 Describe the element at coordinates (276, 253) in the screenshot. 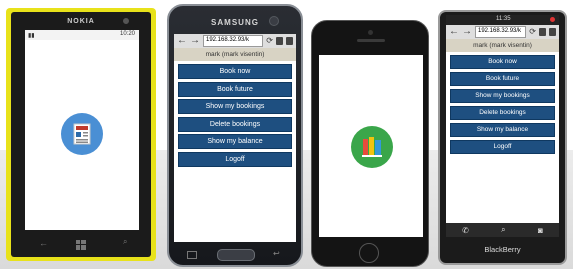

I see `back-key-icon: ↩` at that location.